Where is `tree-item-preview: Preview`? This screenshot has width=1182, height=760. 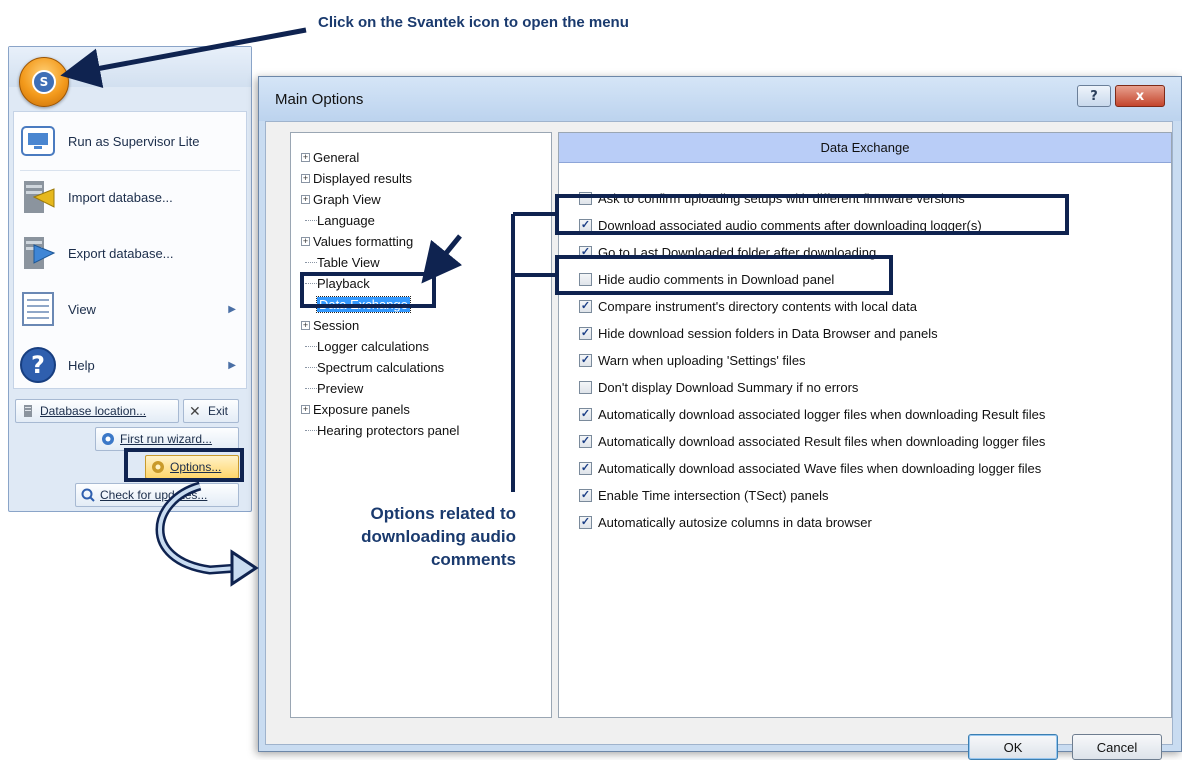
tree-item-preview: Preview is located at coordinates (334, 388).